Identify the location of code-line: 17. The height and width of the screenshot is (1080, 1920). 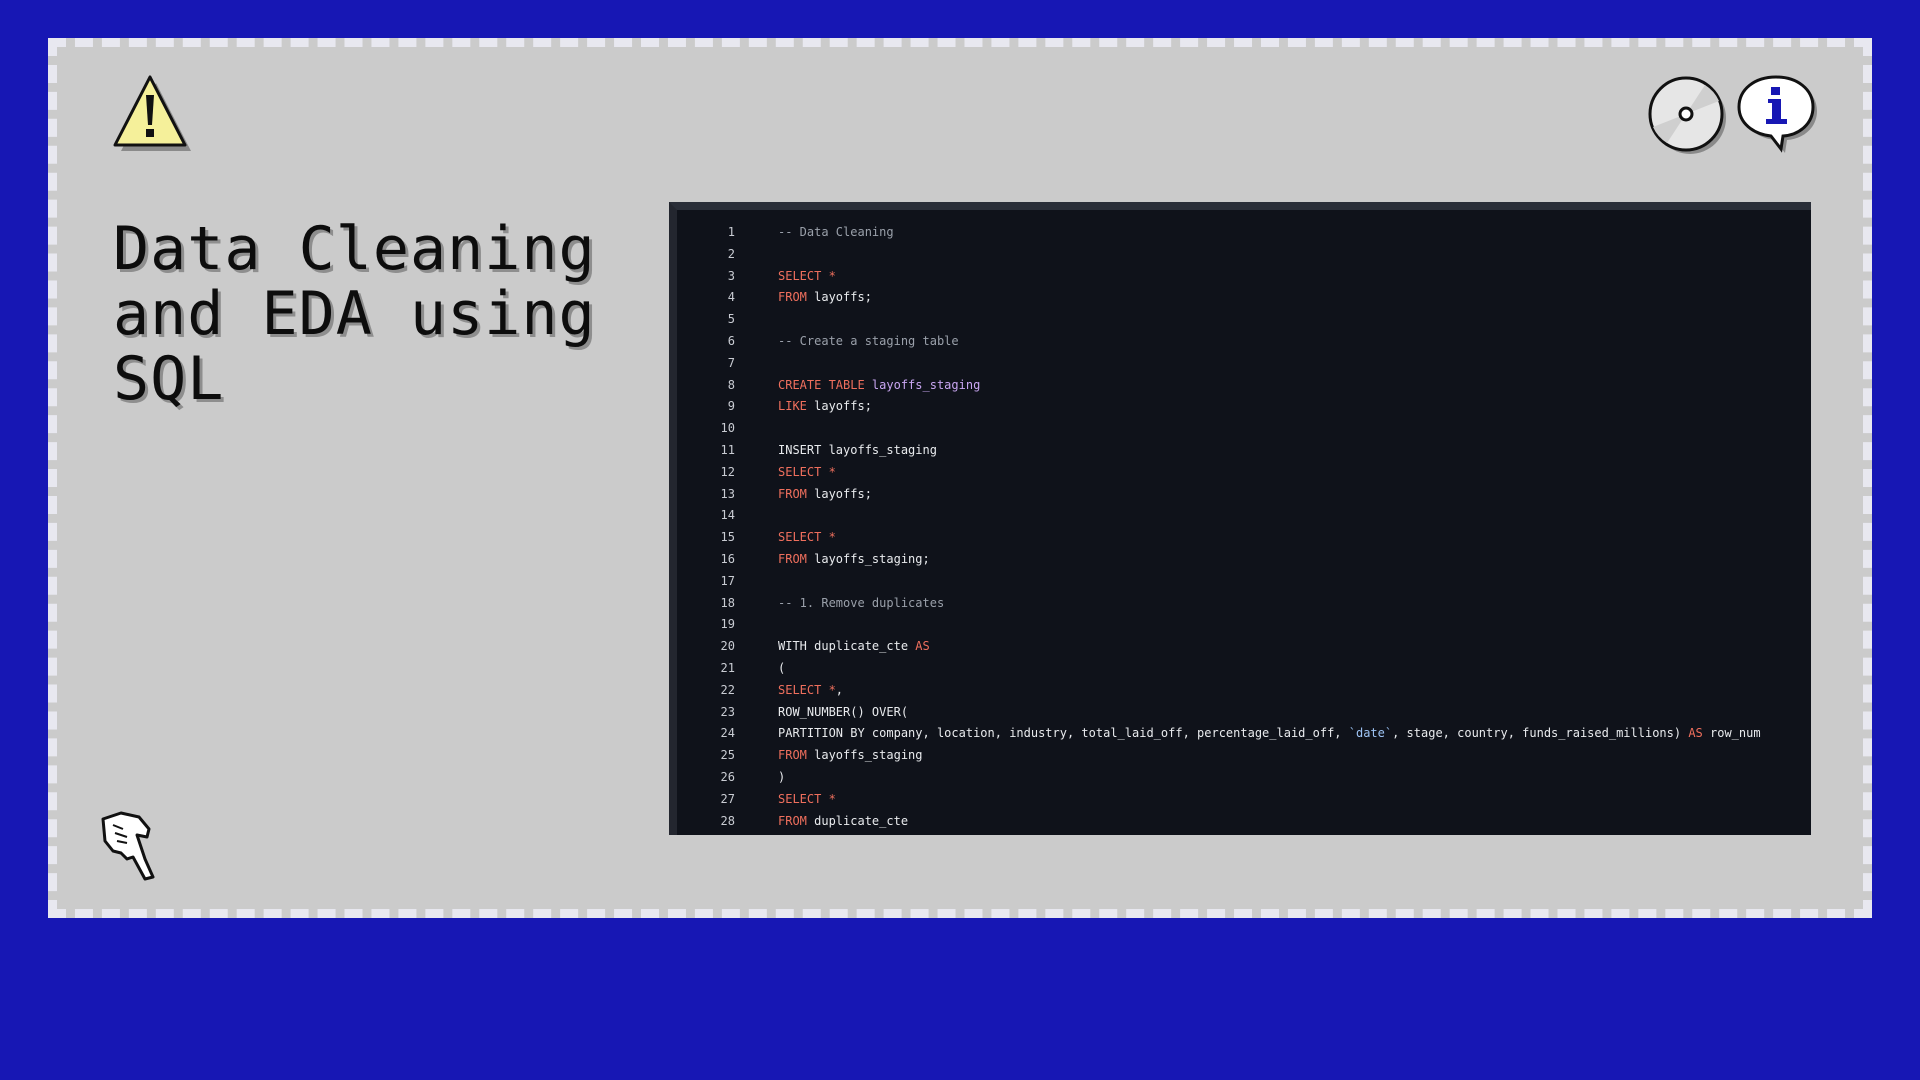
(1244, 582).